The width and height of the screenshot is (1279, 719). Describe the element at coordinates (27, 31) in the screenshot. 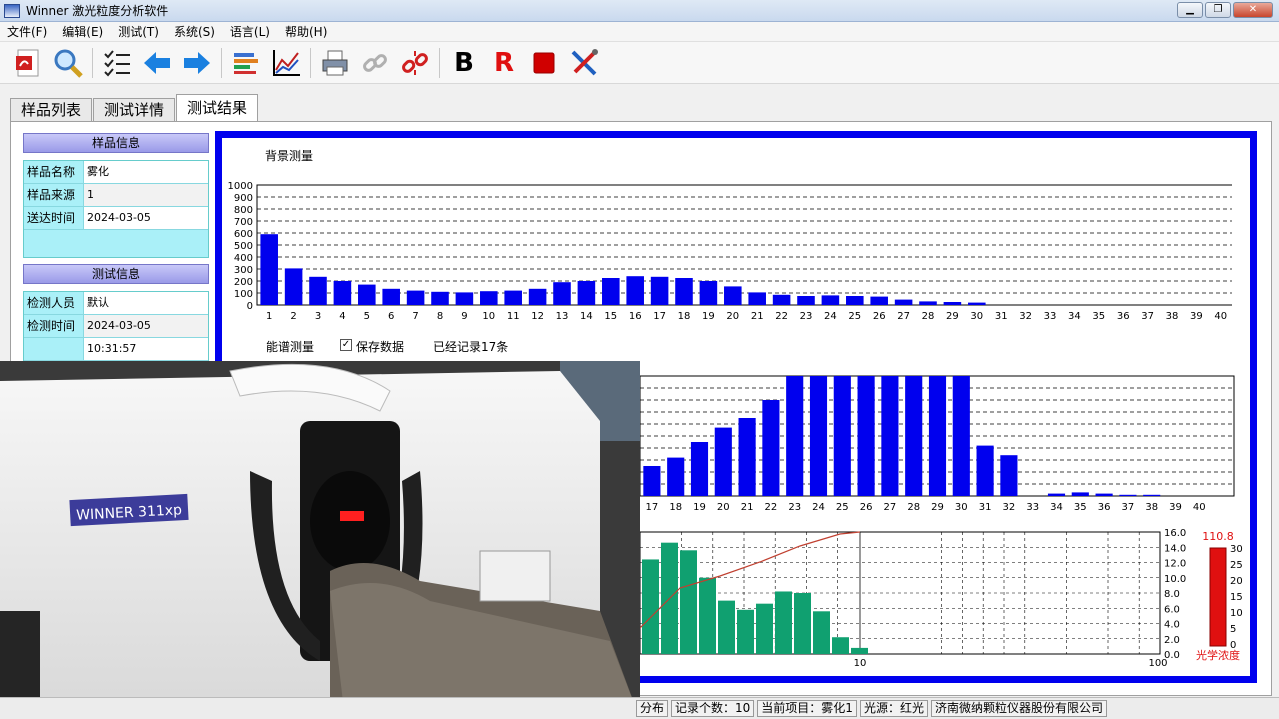

I see `menu-file: 文件(F)` at that location.